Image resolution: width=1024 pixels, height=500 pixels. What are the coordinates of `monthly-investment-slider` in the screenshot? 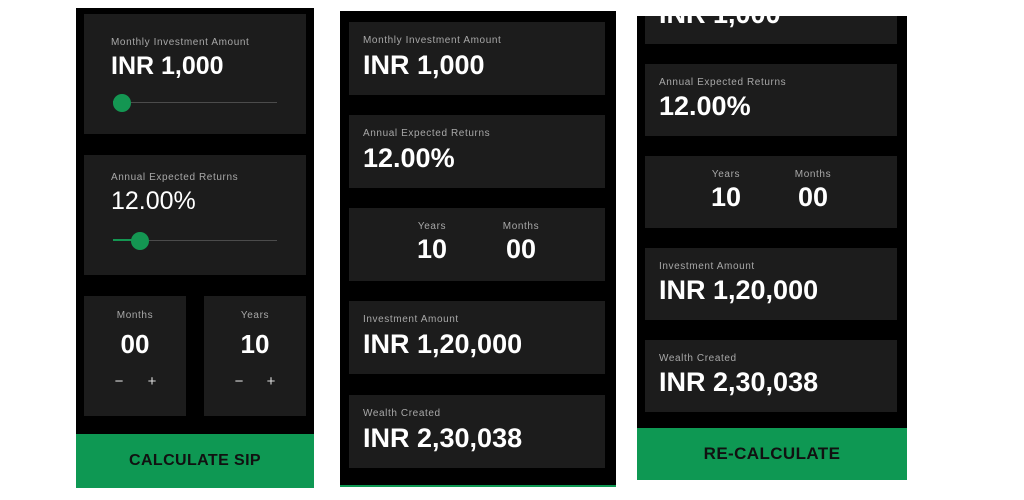 It's located at (195, 103).